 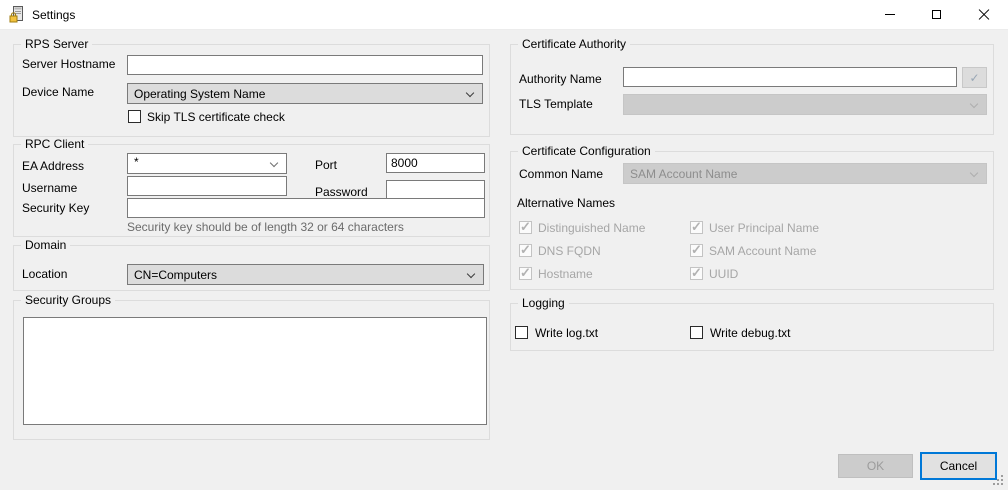 What do you see at coordinates (565, 274) in the screenshot?
I see `alt-name-label-hostname: Hostname` at bounding box center [565, 274].